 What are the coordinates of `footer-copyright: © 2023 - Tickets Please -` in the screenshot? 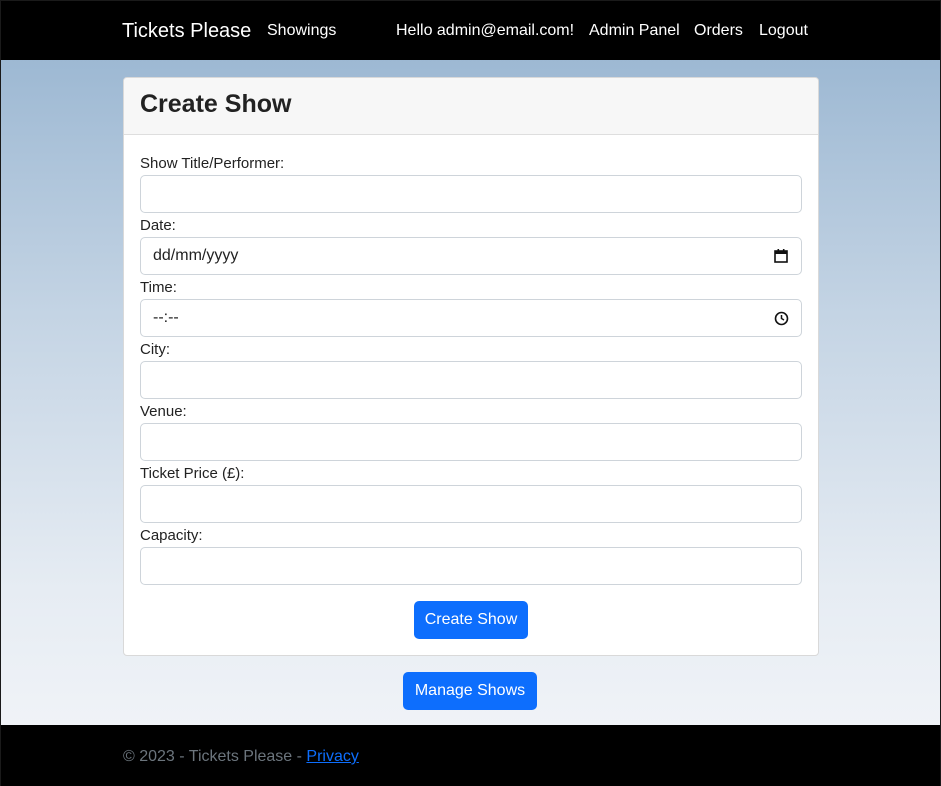 It's located at (215, 756).